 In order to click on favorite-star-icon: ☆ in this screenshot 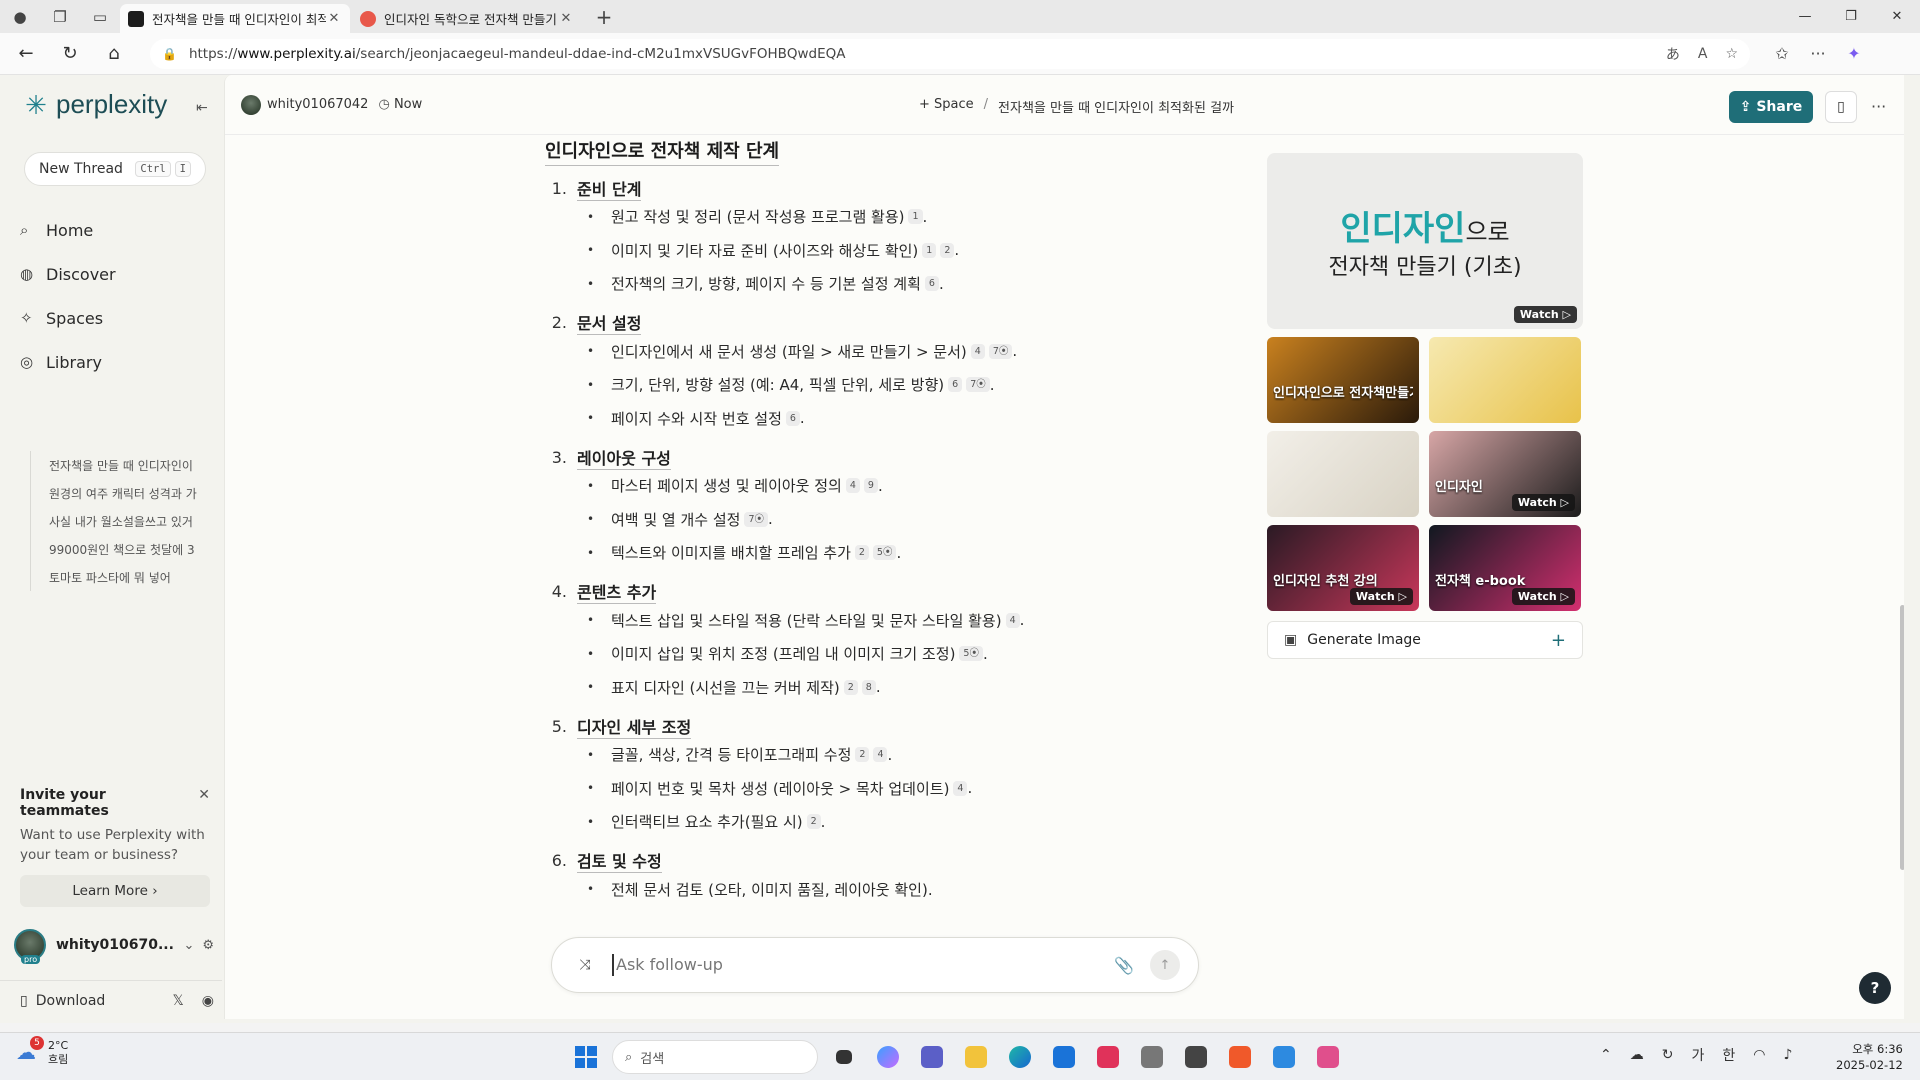, I will do `click(1731, 54)`.